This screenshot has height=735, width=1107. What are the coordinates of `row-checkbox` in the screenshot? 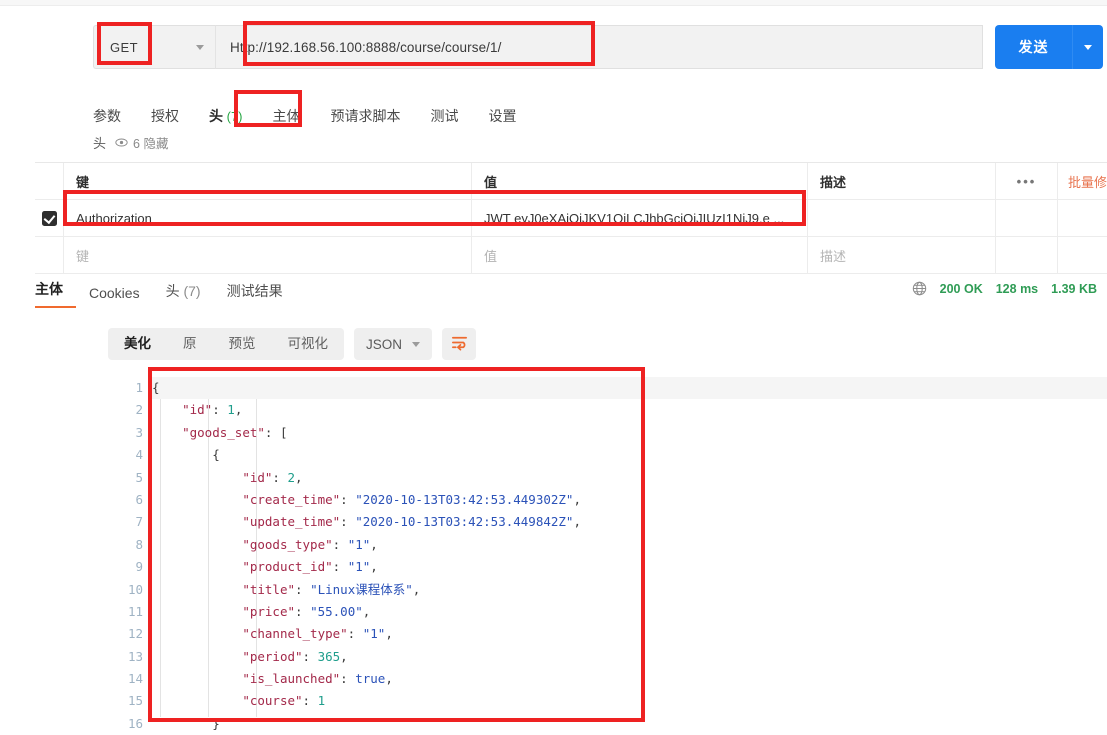 It's located at (49, 218).